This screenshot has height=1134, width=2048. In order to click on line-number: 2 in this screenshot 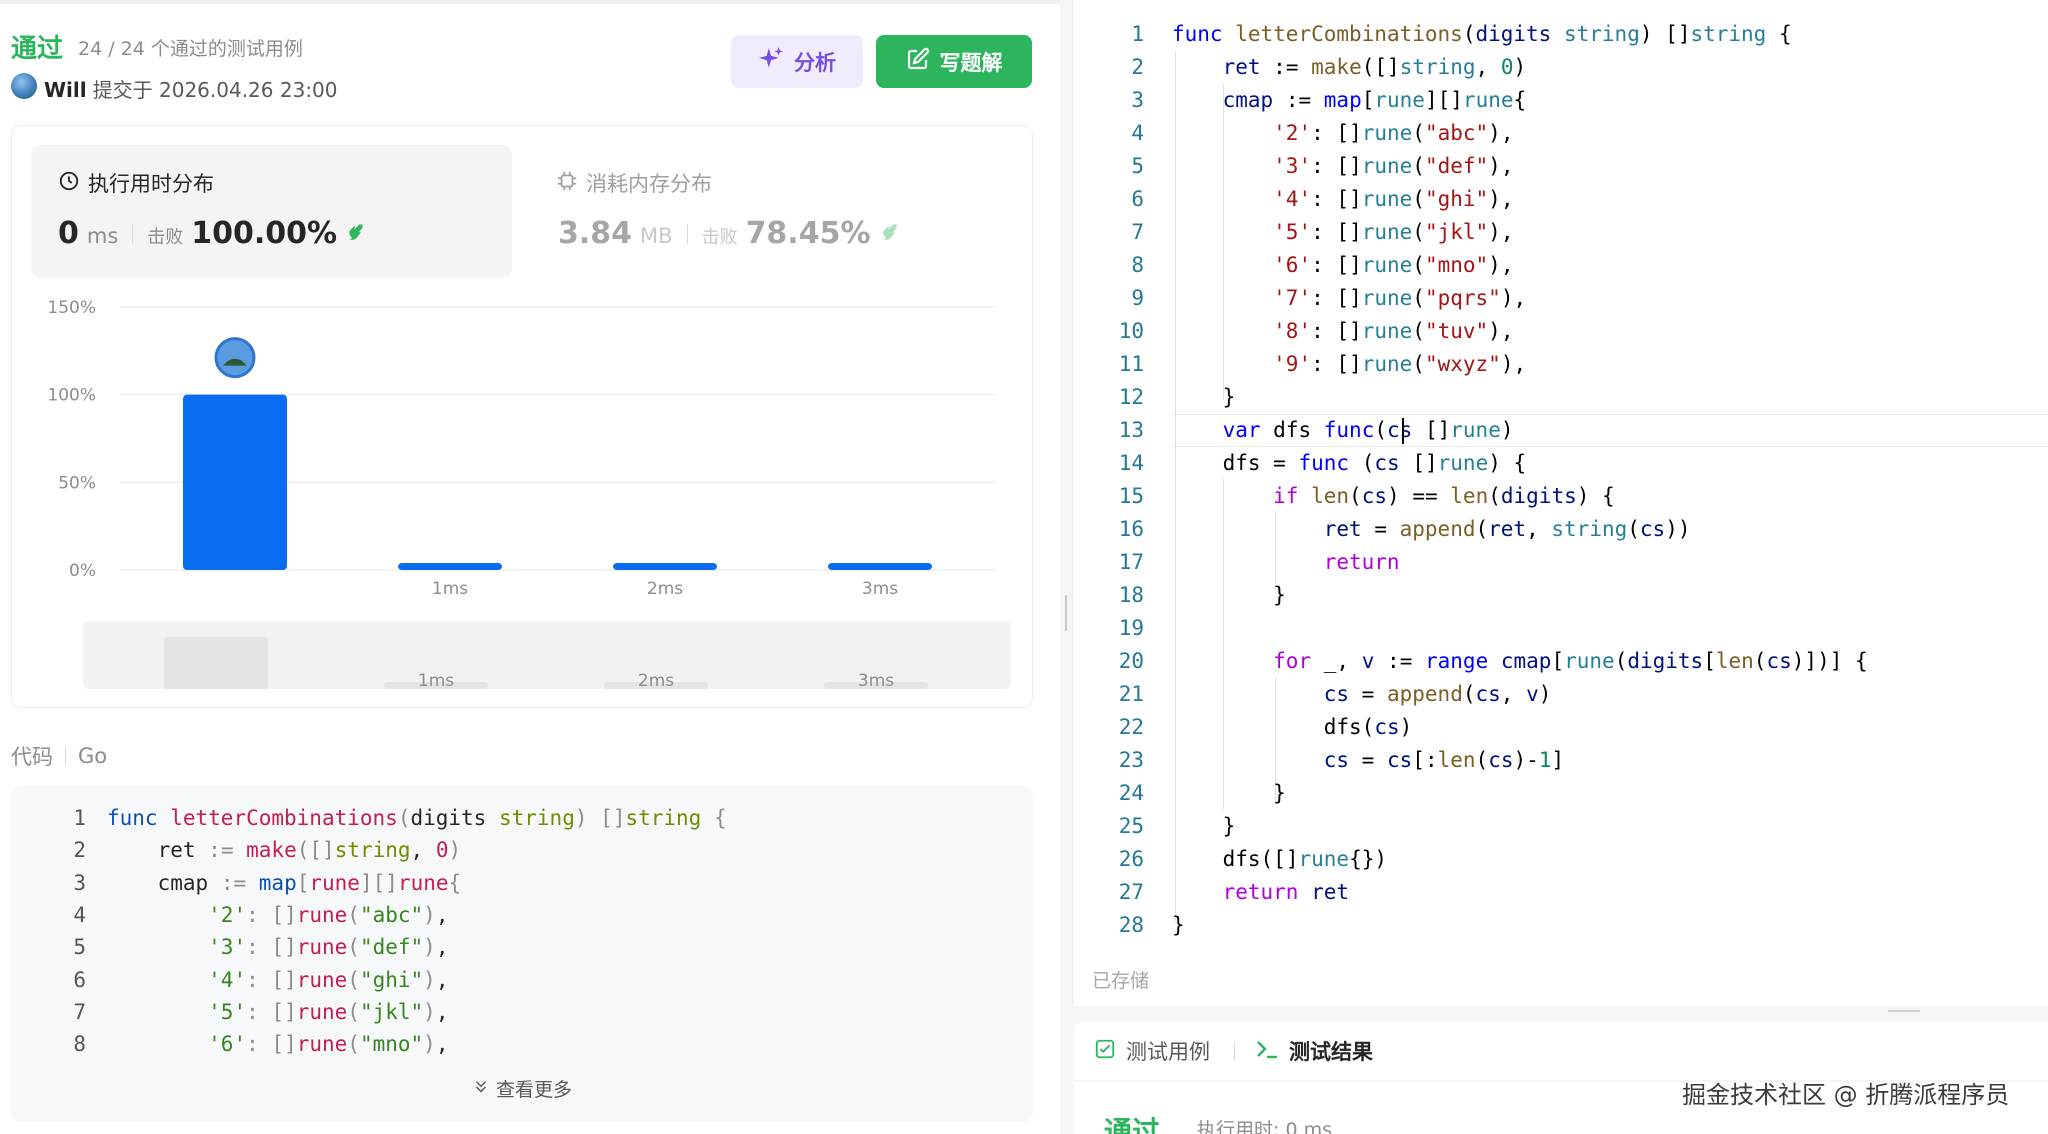, I will do `click(1137, 67)`.